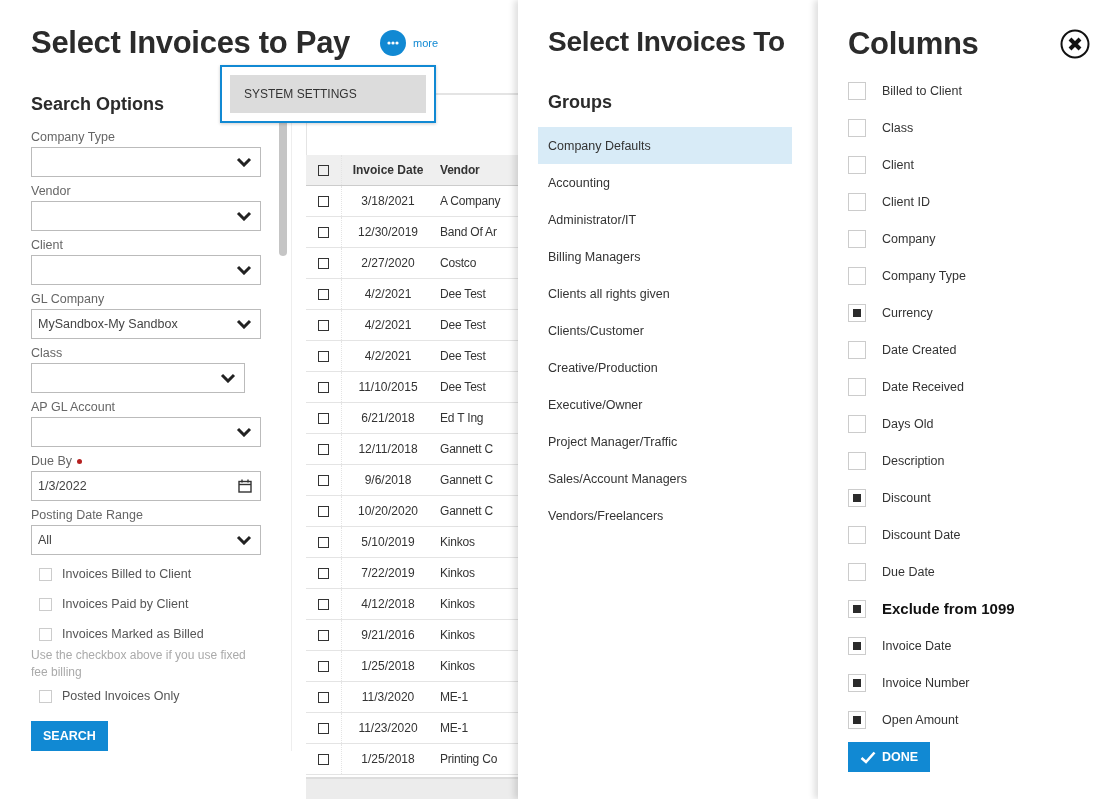 The image size is (1093, 799). I want to click on dropdown-field: MySandbox-My Sandbox, so click(146, 324).